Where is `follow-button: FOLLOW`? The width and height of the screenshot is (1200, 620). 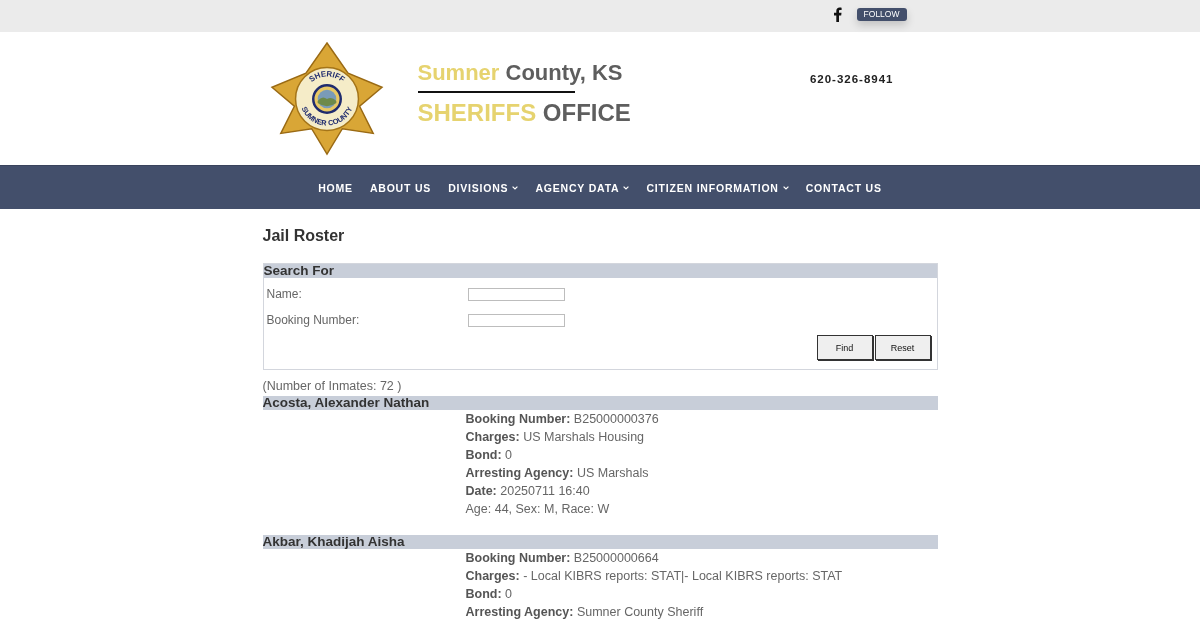 follow-button: FOLLOW is located at coordinates (881, 14).